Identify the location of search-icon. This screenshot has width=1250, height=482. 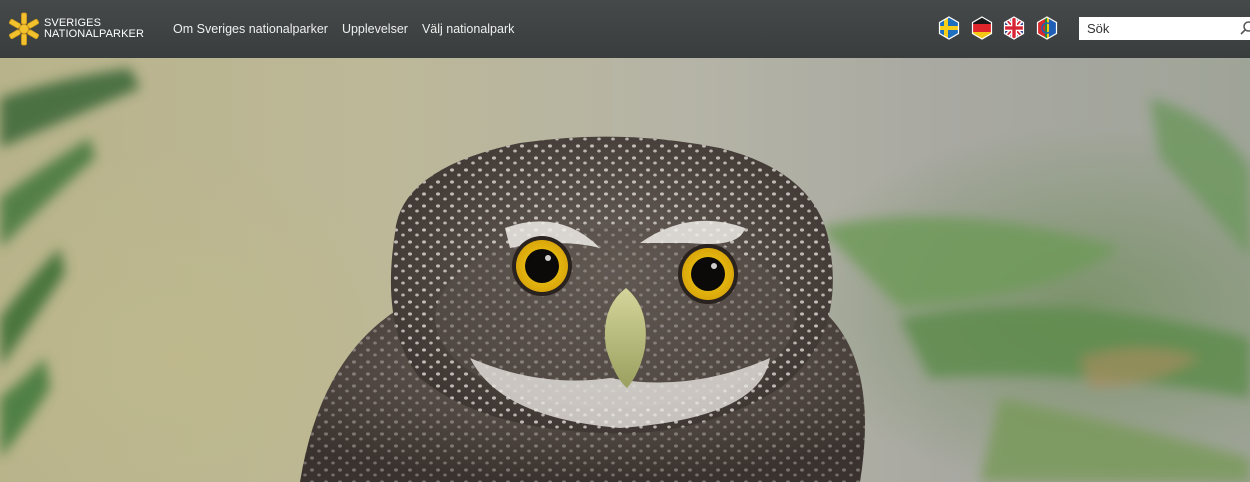
(1244, 28).